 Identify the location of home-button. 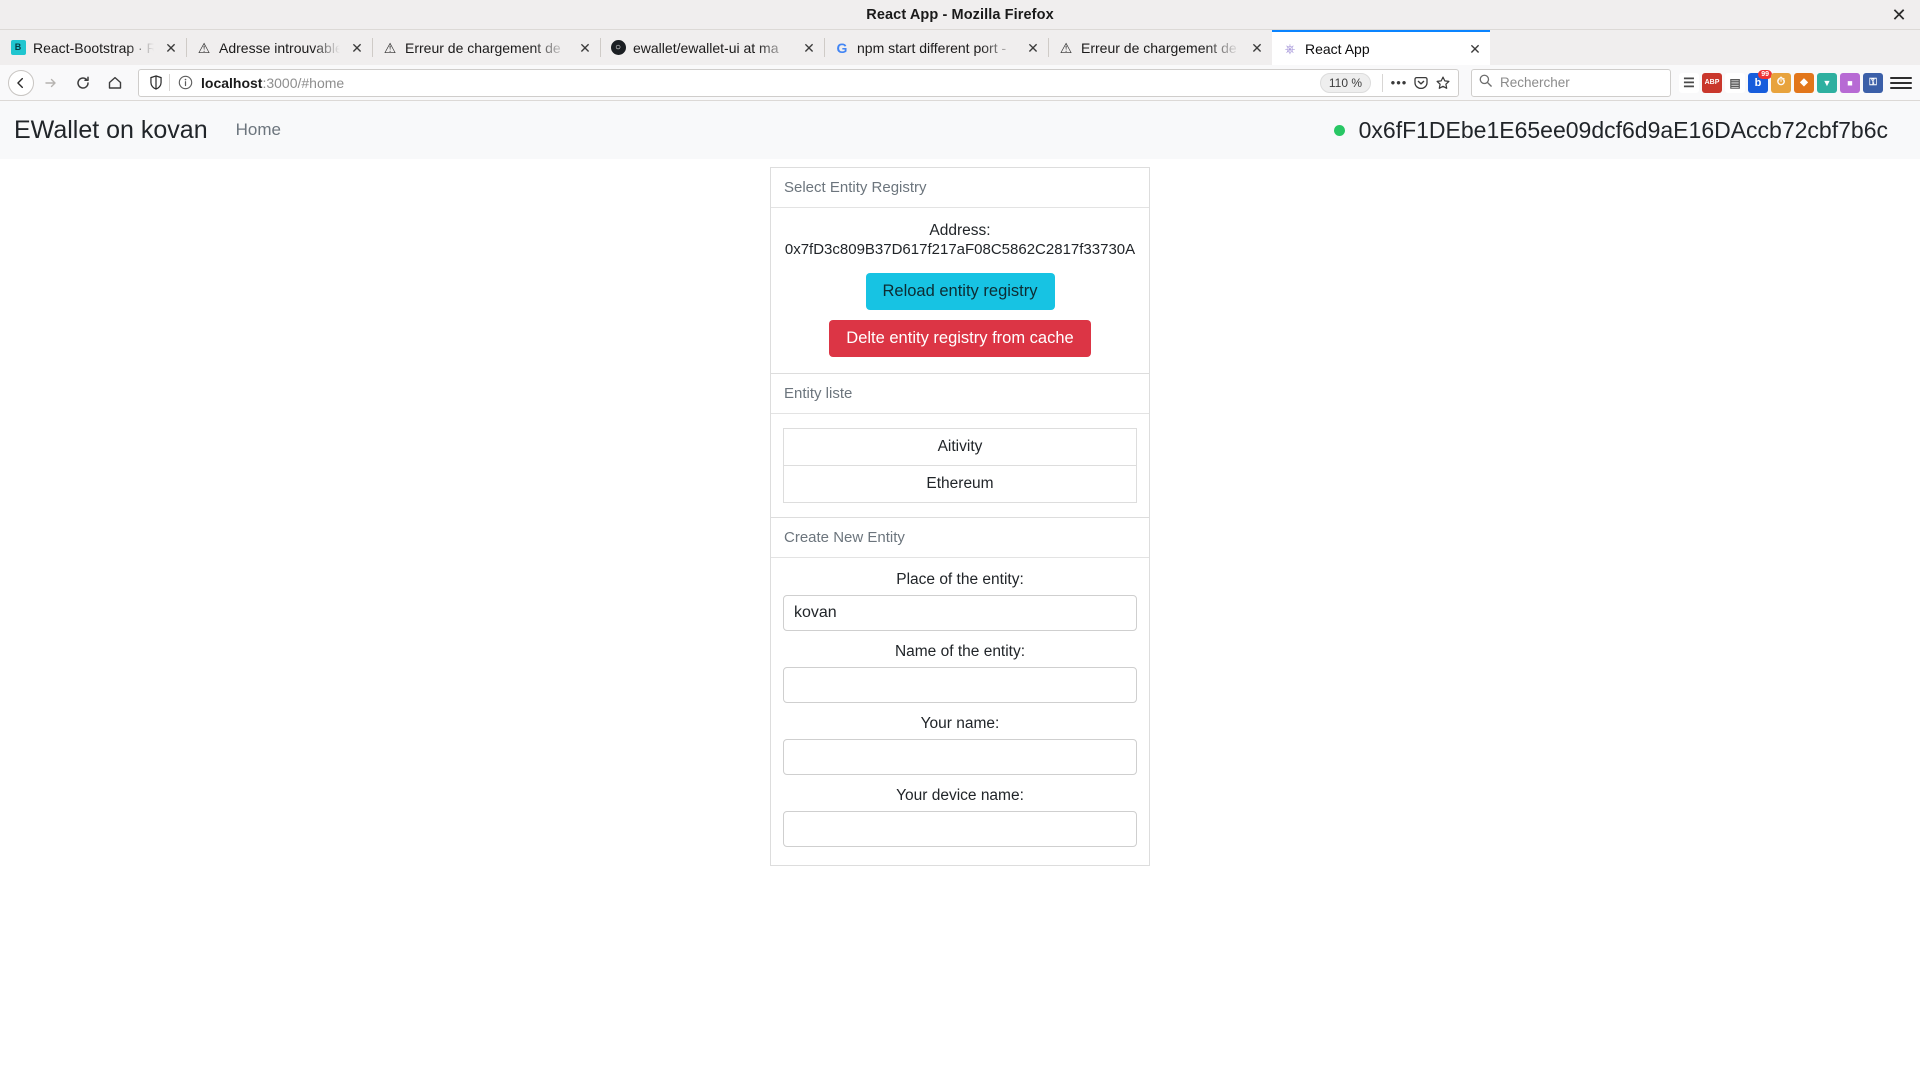
(115, 83).